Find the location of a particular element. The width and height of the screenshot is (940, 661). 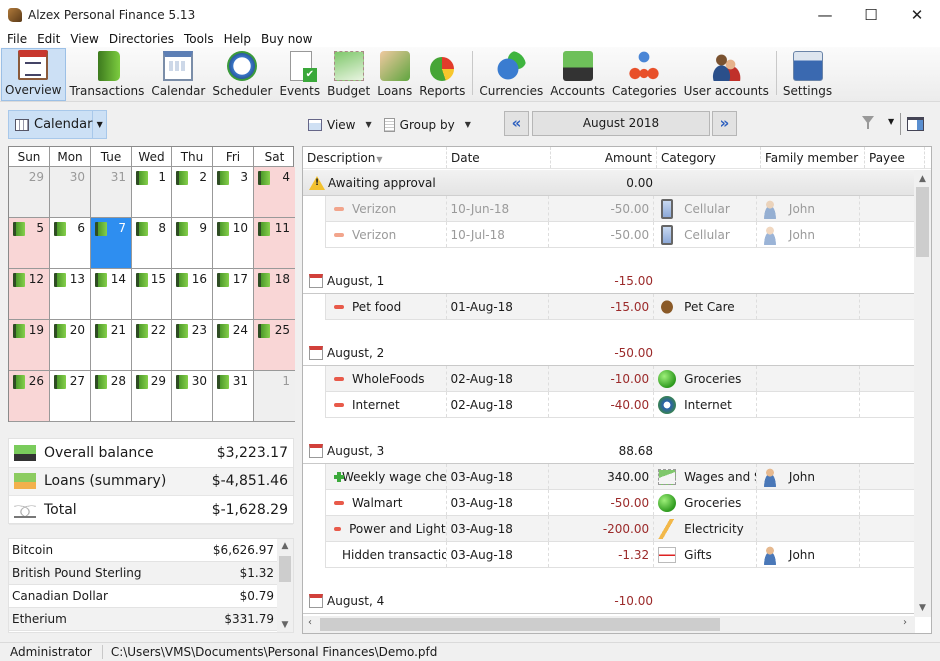

currency-row: Bitcoin $6,626.97 is located at coordinates (143, 550).